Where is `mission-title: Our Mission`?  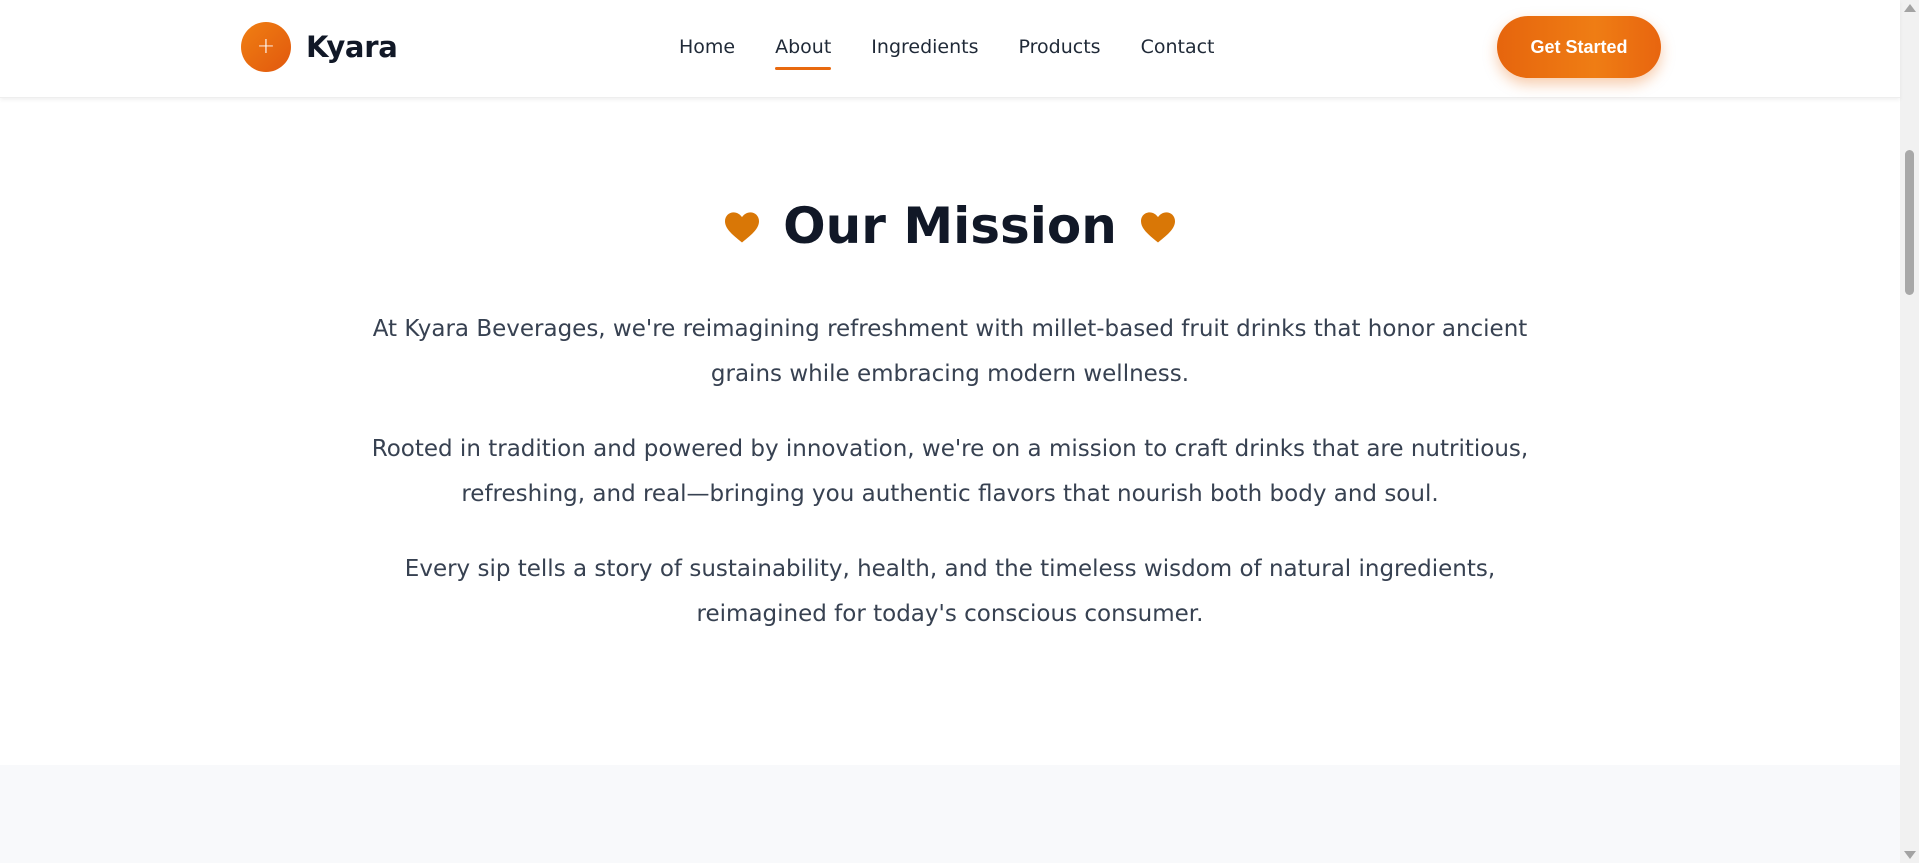 mission-title: Our Mission is located at coordinates (950, 226).